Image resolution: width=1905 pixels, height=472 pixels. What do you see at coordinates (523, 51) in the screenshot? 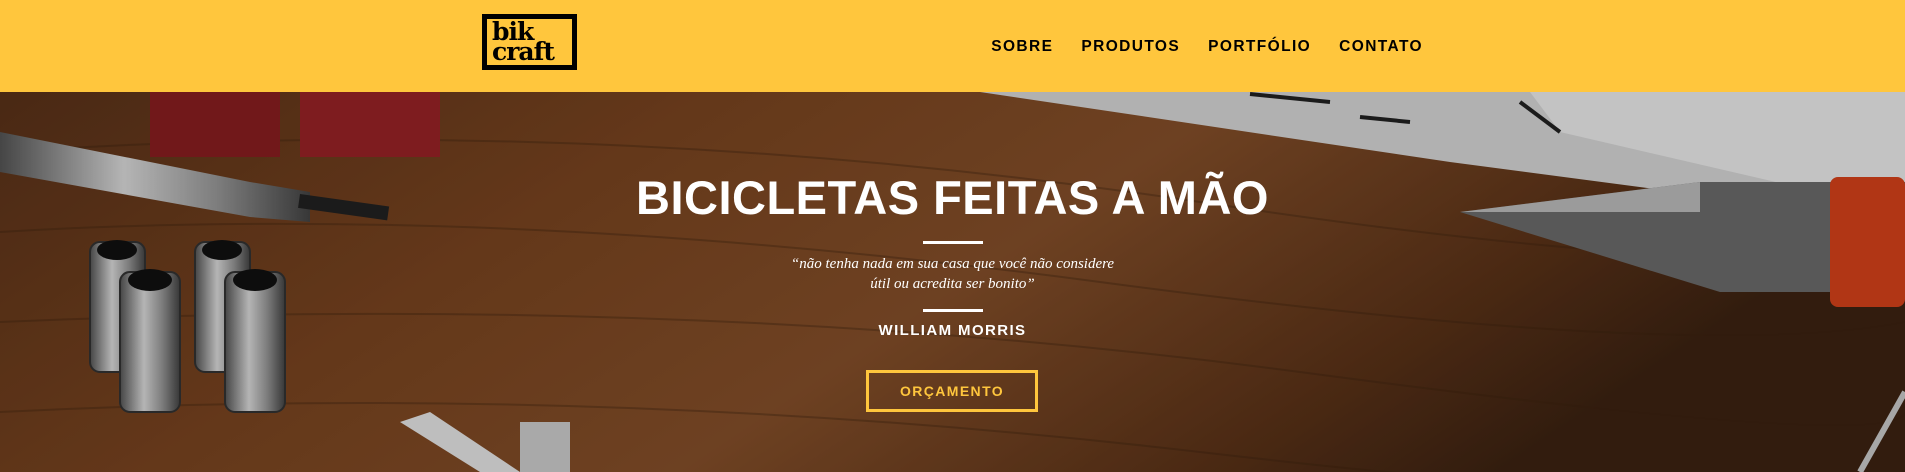
I see `logo-text-line2: craft` at bounding box center [523, 51].